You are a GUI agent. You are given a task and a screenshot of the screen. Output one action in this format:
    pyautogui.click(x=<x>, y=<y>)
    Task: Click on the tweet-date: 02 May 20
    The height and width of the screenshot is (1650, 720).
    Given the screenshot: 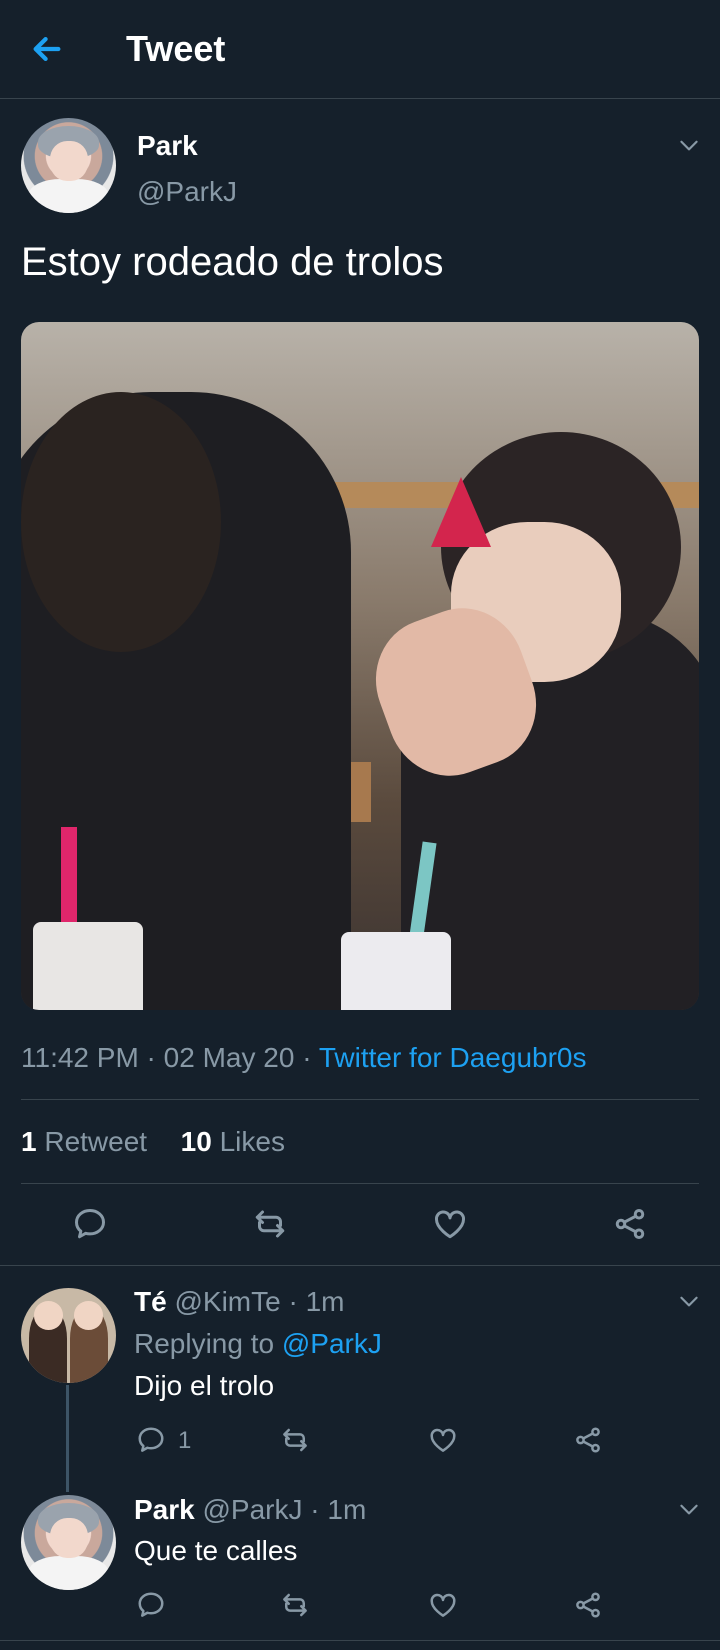 What is the action you would take?
    pyautogui.click(x=229, y=1057)
    